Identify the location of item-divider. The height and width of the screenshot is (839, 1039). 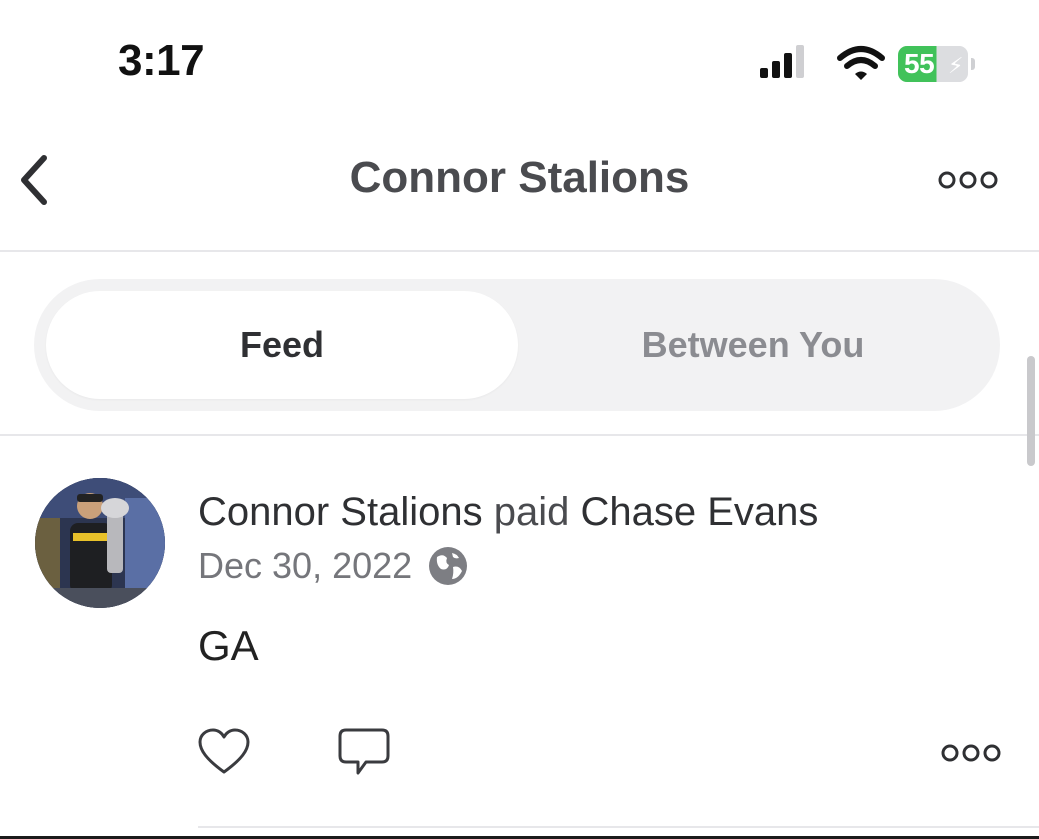
(618, 827).